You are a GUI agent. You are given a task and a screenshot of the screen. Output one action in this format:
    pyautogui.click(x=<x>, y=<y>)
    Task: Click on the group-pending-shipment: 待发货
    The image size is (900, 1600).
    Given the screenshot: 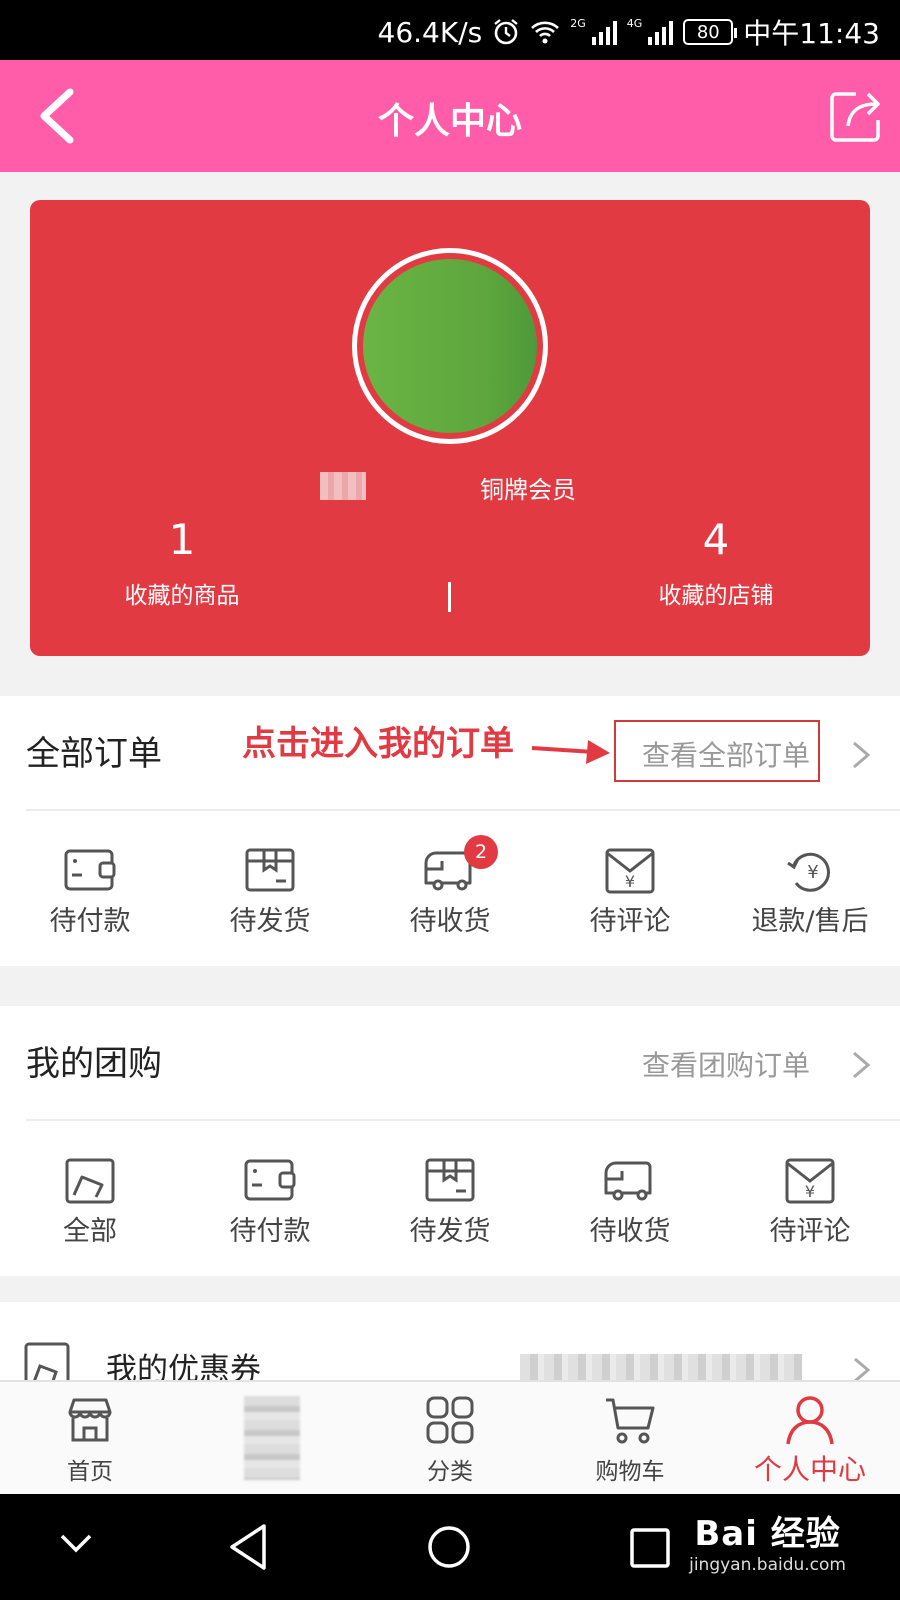 What is the action you would take?
    pyautogui.click(x=450, y=1197)
    